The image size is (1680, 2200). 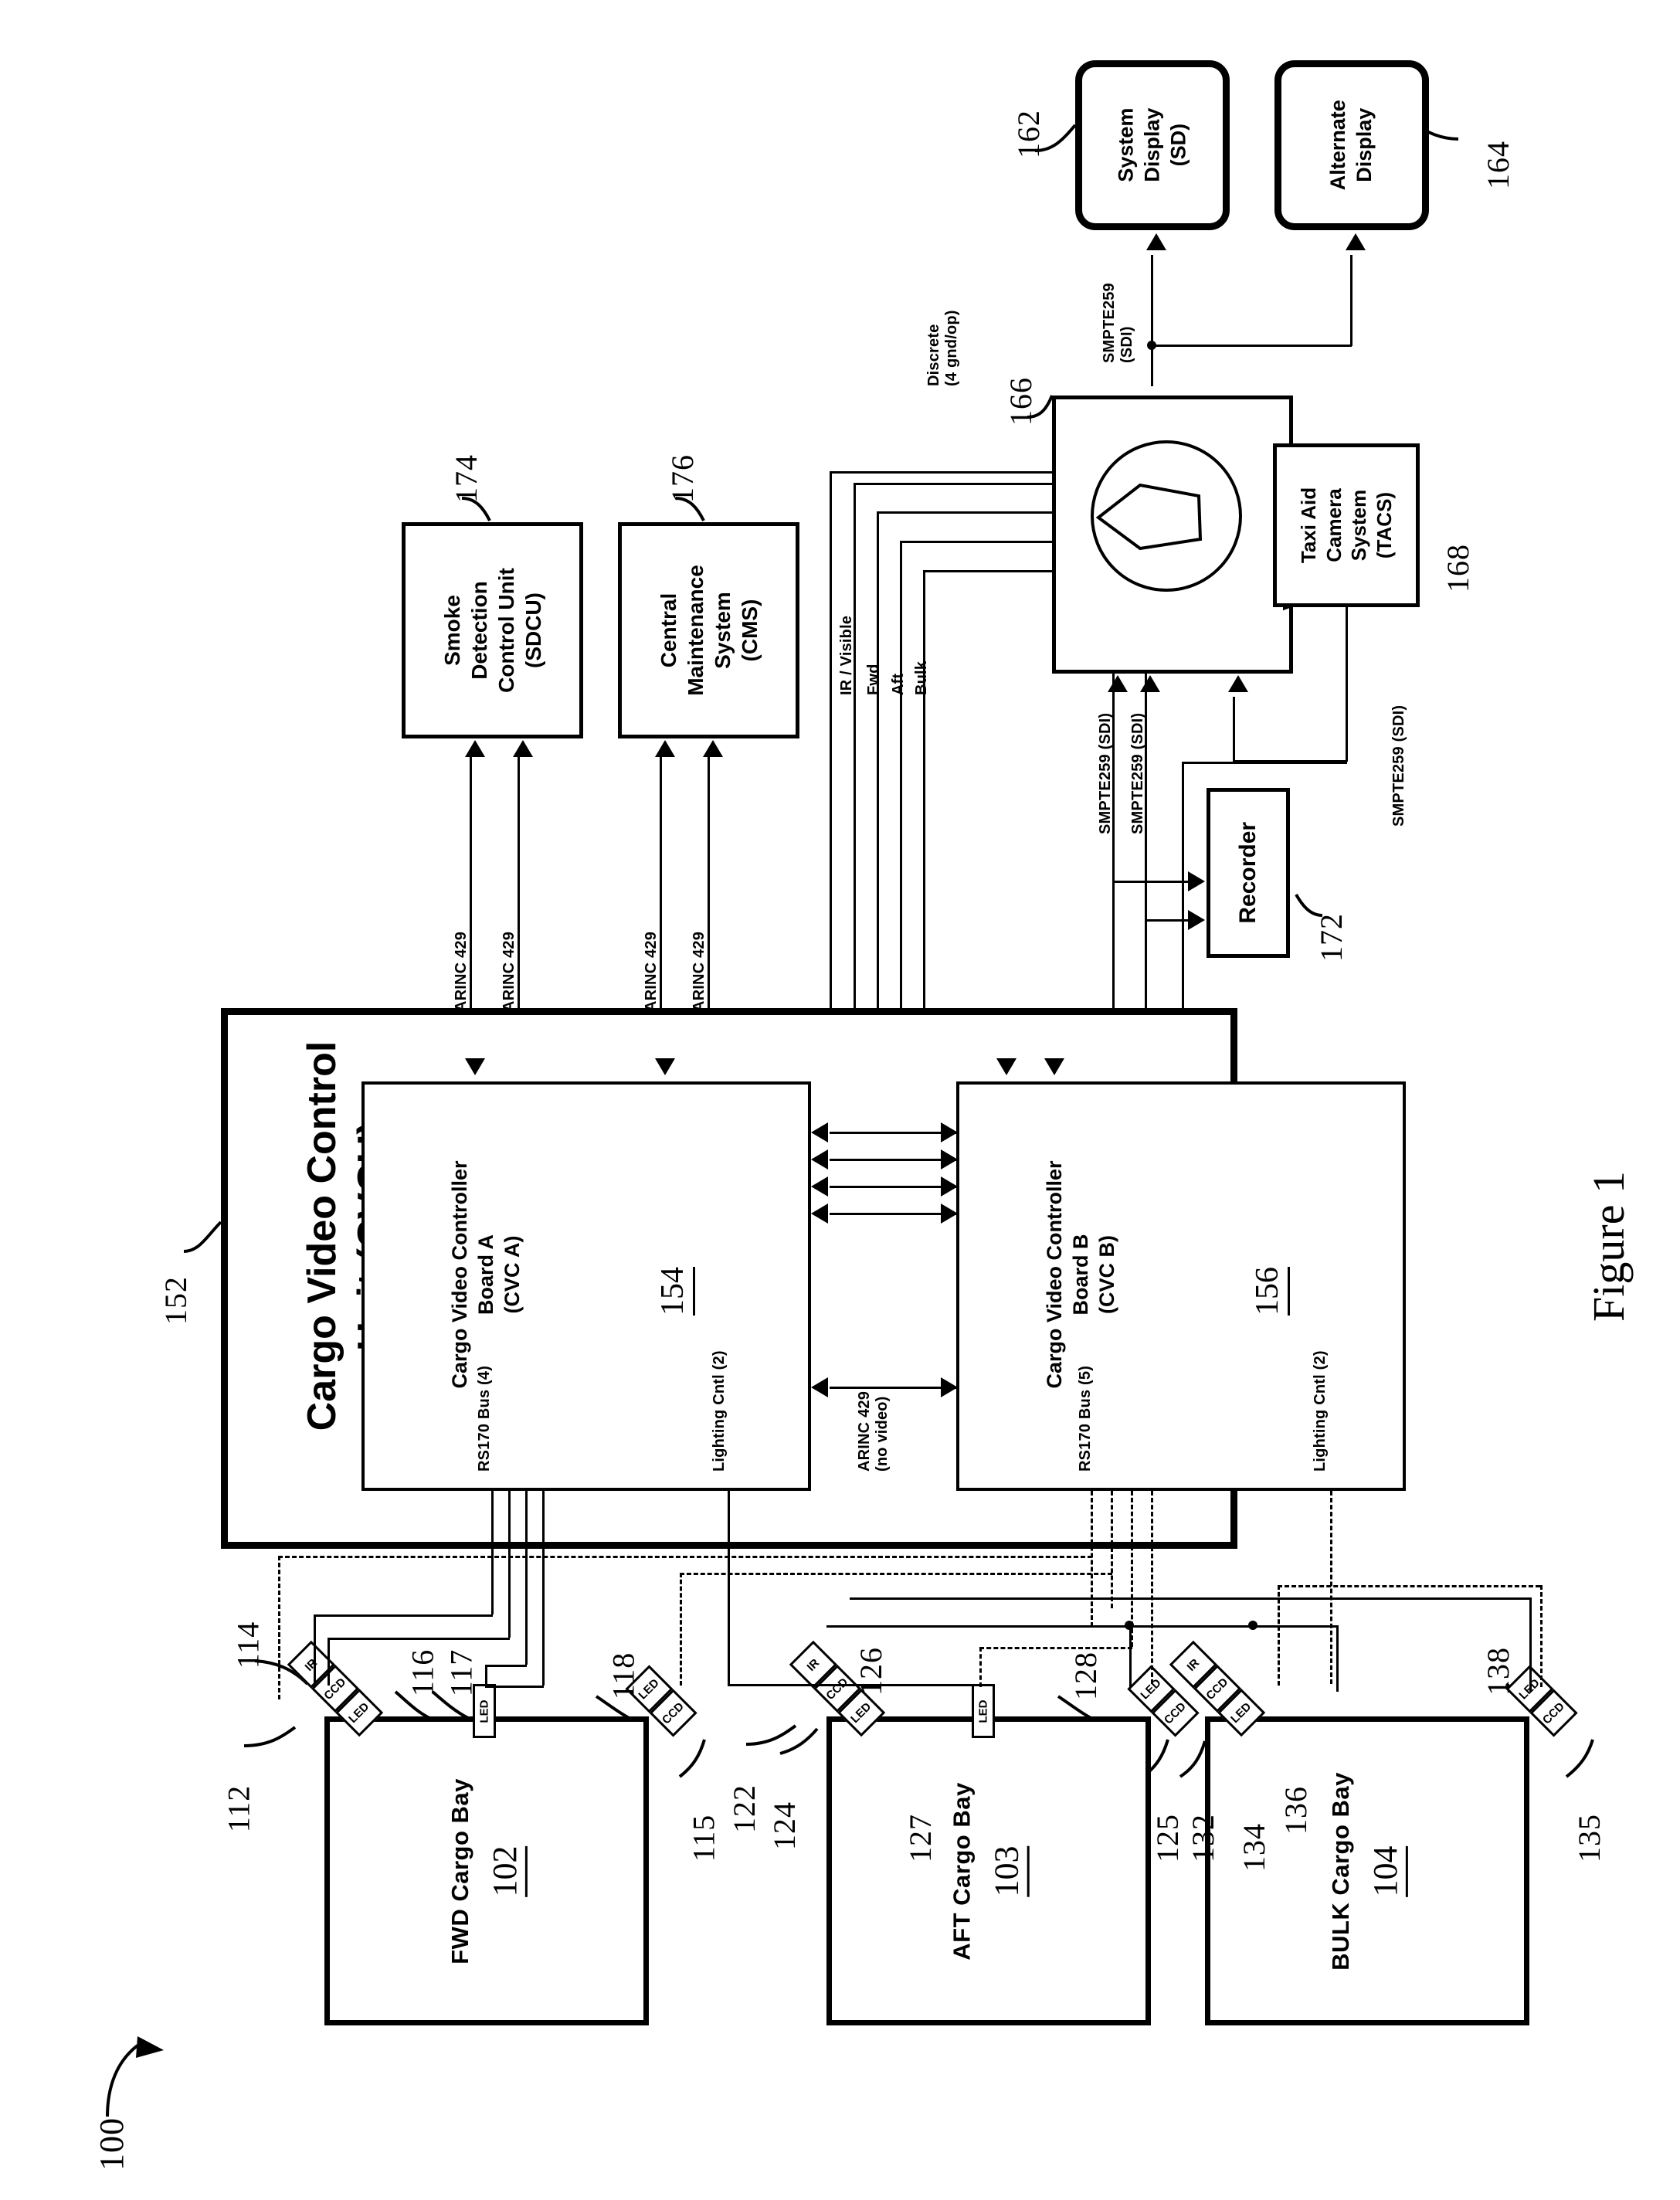 What do you see at coordinates (873, 679) in the screenshot?
I see `signal-fwd: Fwd` at bounding box center [873, 679].